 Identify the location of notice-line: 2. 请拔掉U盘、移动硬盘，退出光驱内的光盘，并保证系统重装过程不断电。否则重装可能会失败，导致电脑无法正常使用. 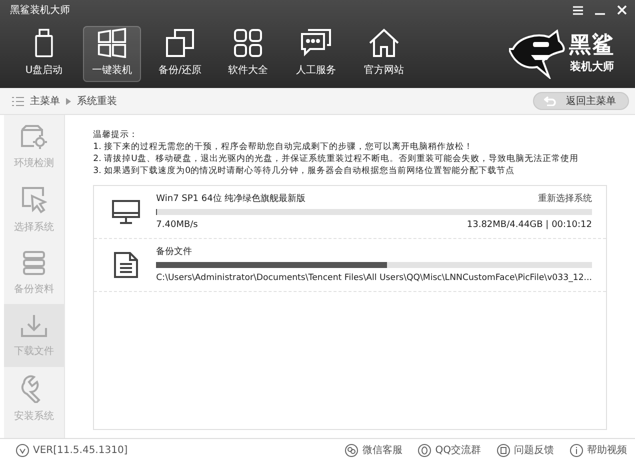
(336, 159).